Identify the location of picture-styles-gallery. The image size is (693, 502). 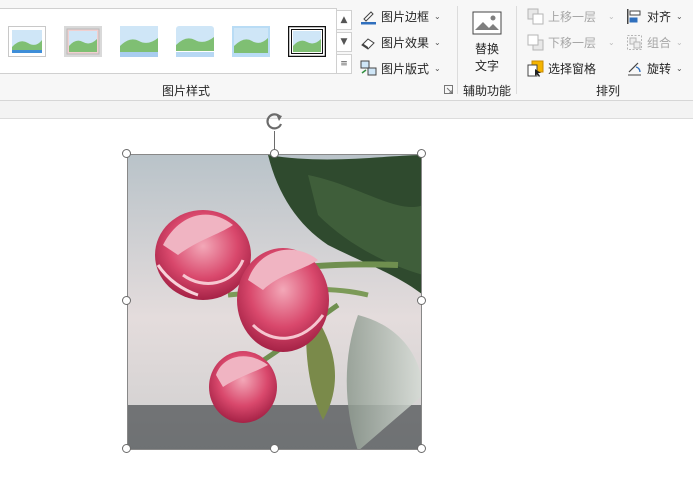
(168, 41).